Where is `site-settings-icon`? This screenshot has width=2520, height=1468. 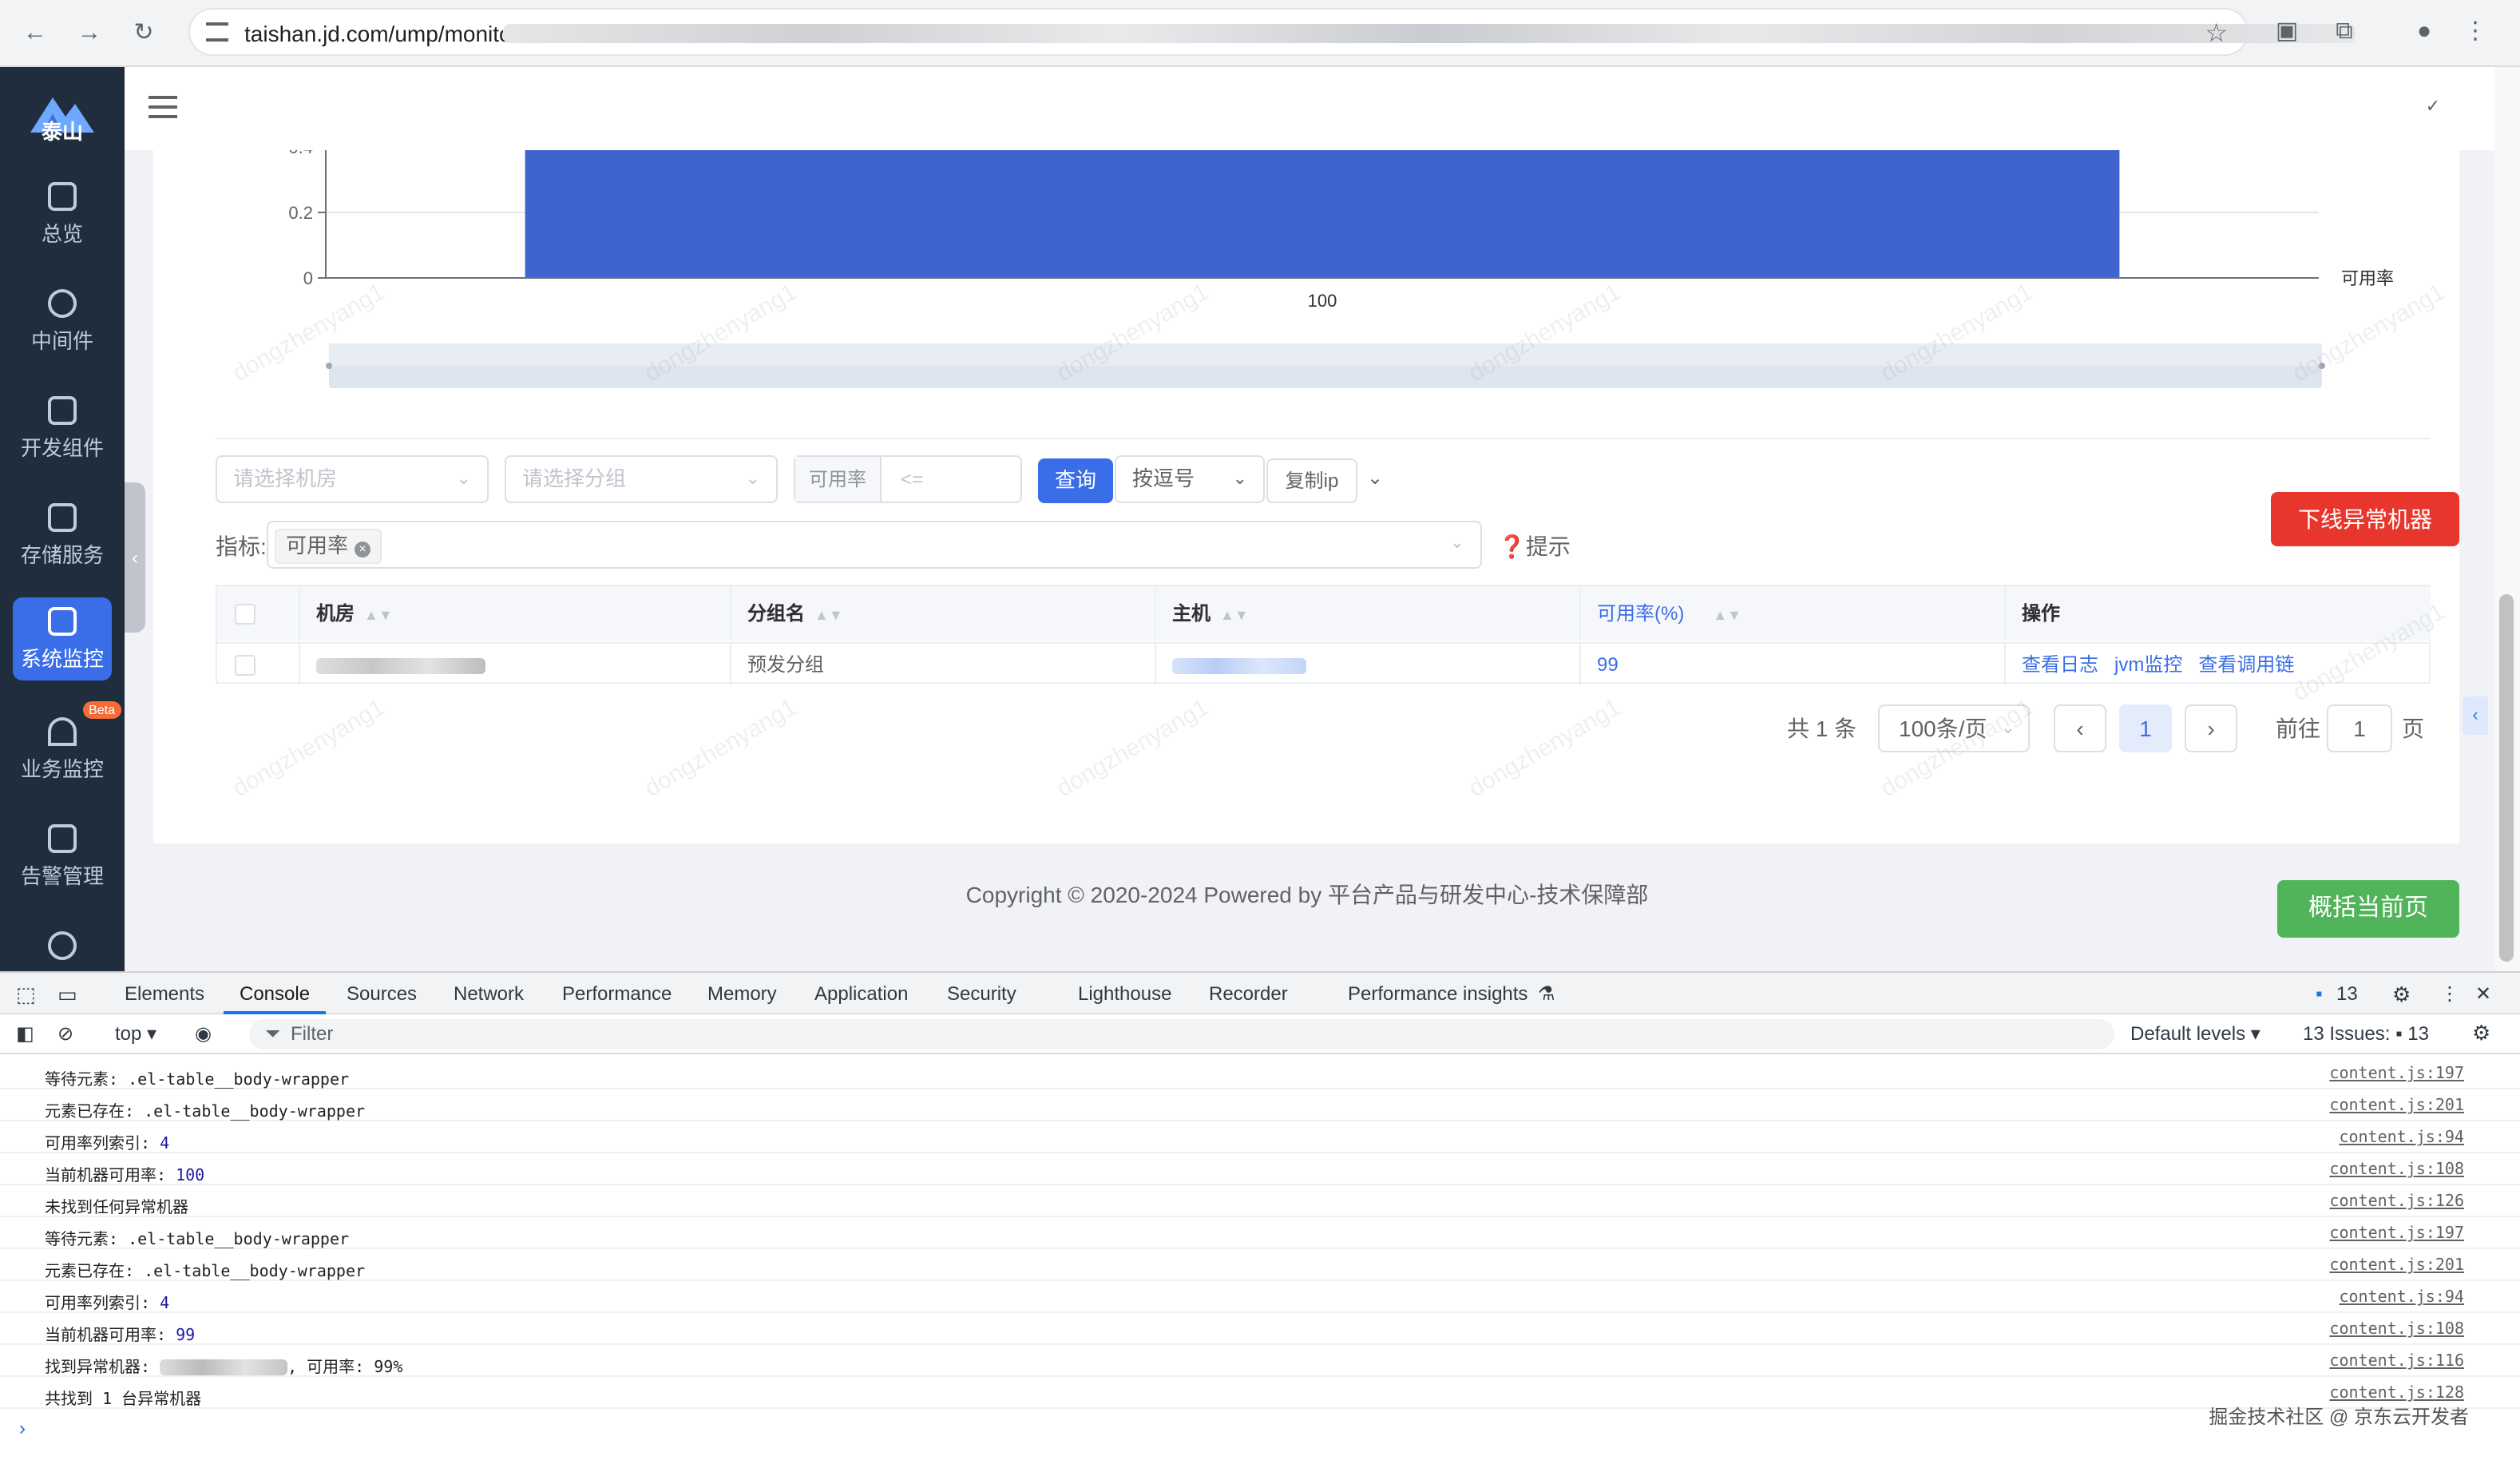 site-settings-icon is located at coordinates (217, 32).